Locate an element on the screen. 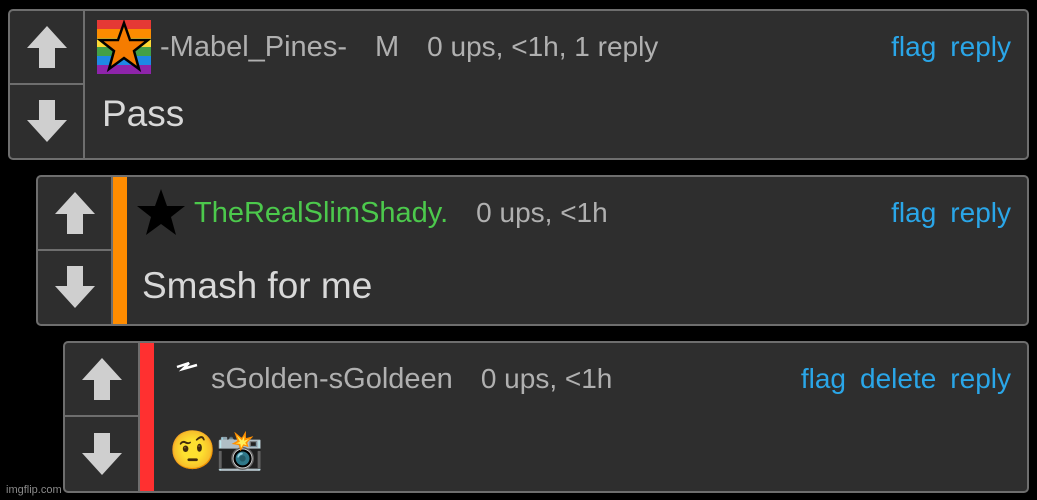 This screenshot has width=1037, height=500. black-star-icon is located at coordinates (161, 213).